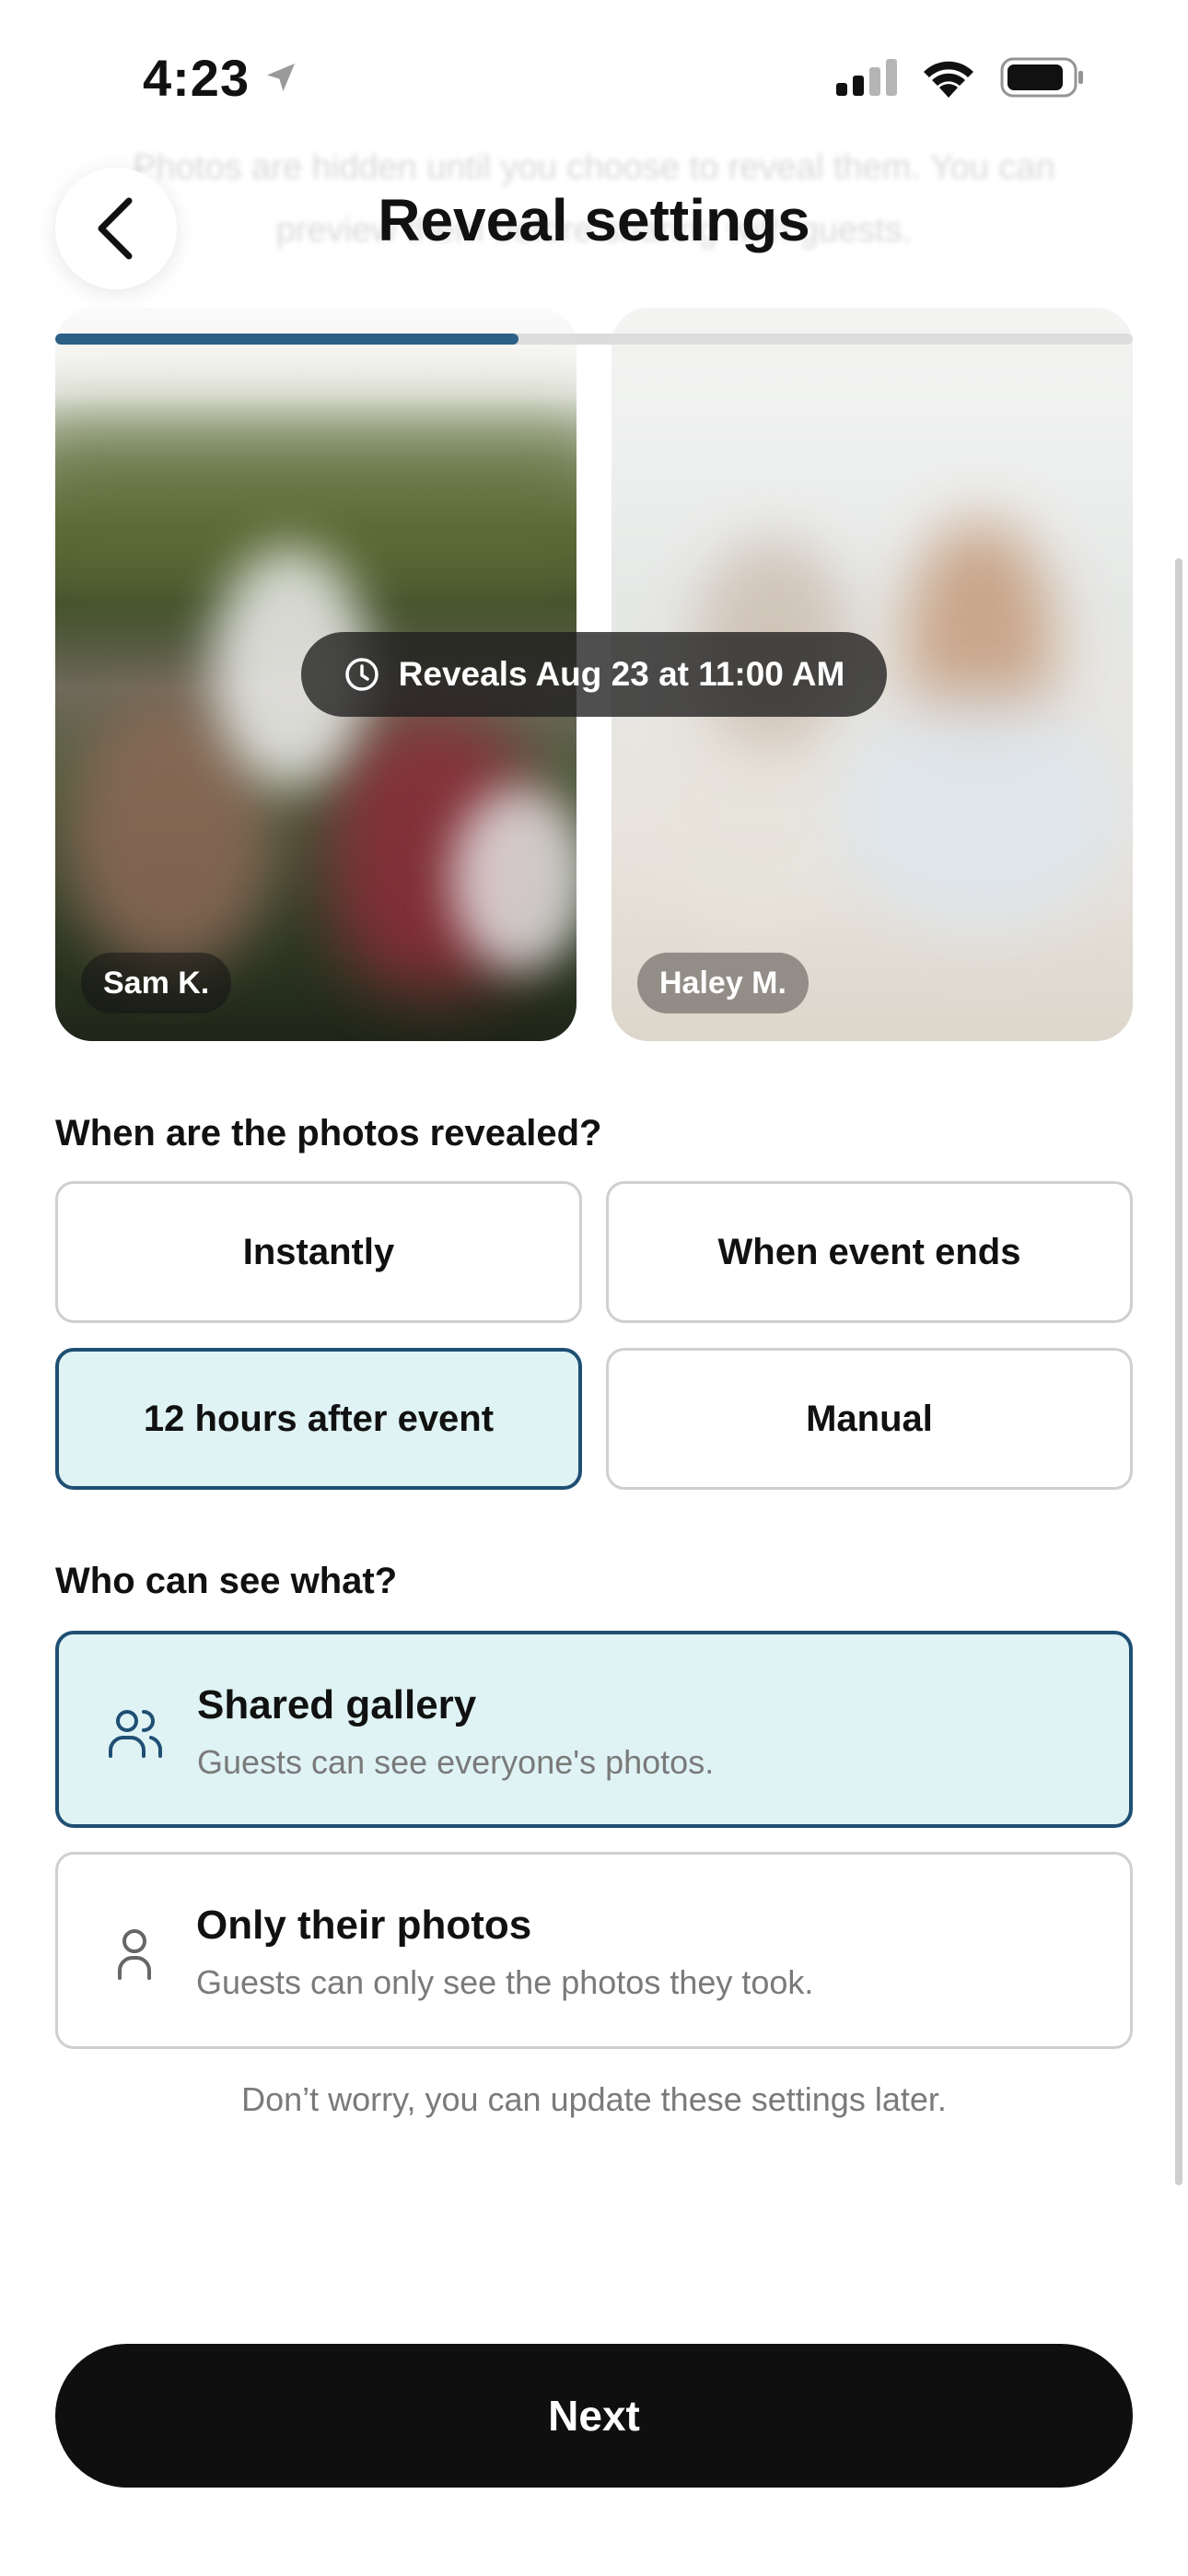 The height and width of the screenshot is (2576, 1188). What do you see at coordinates (869, 1419) in the screenshot?
I see `option-manual: Manual` at bounding box center [869, 1419].